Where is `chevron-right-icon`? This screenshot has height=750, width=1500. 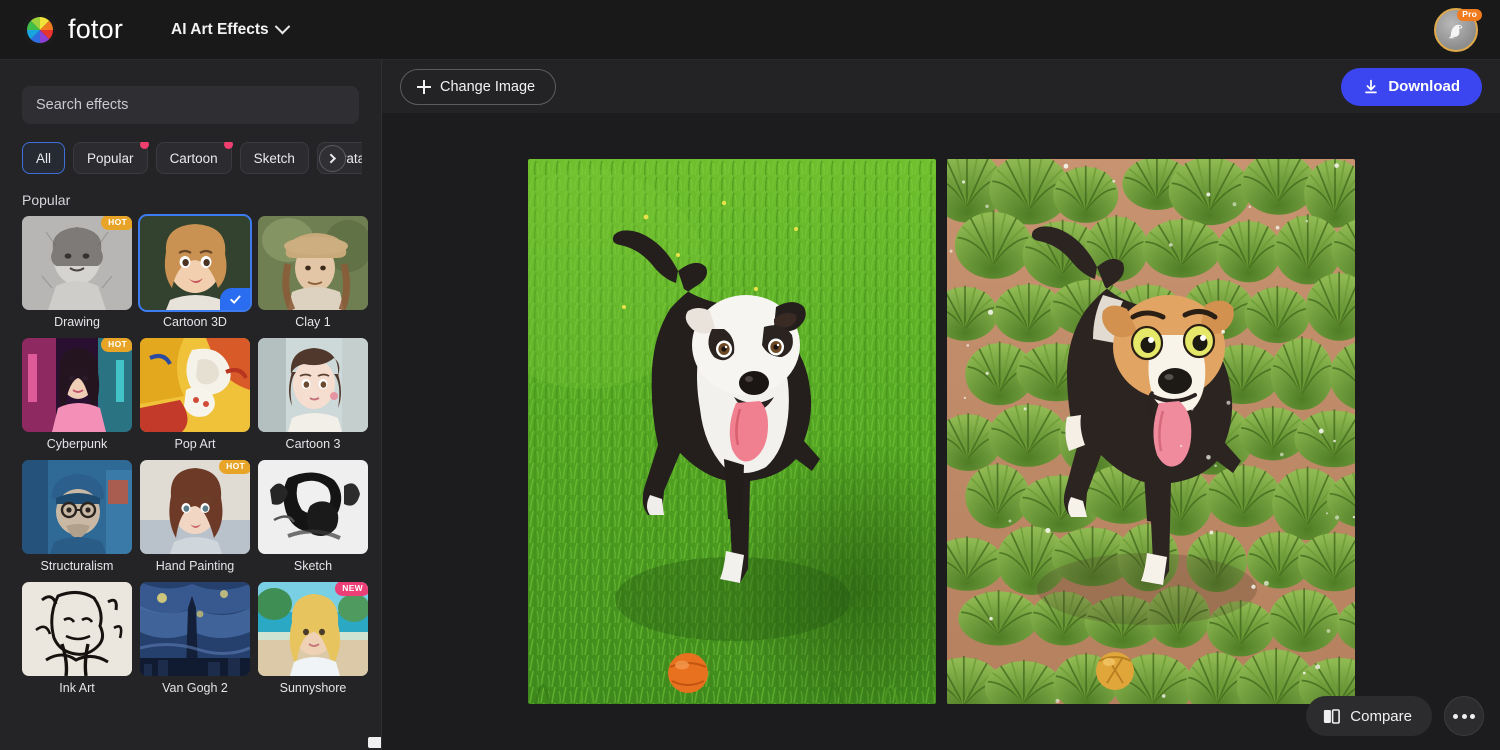 chevron-right-icon is located at coordinates (332, 158).